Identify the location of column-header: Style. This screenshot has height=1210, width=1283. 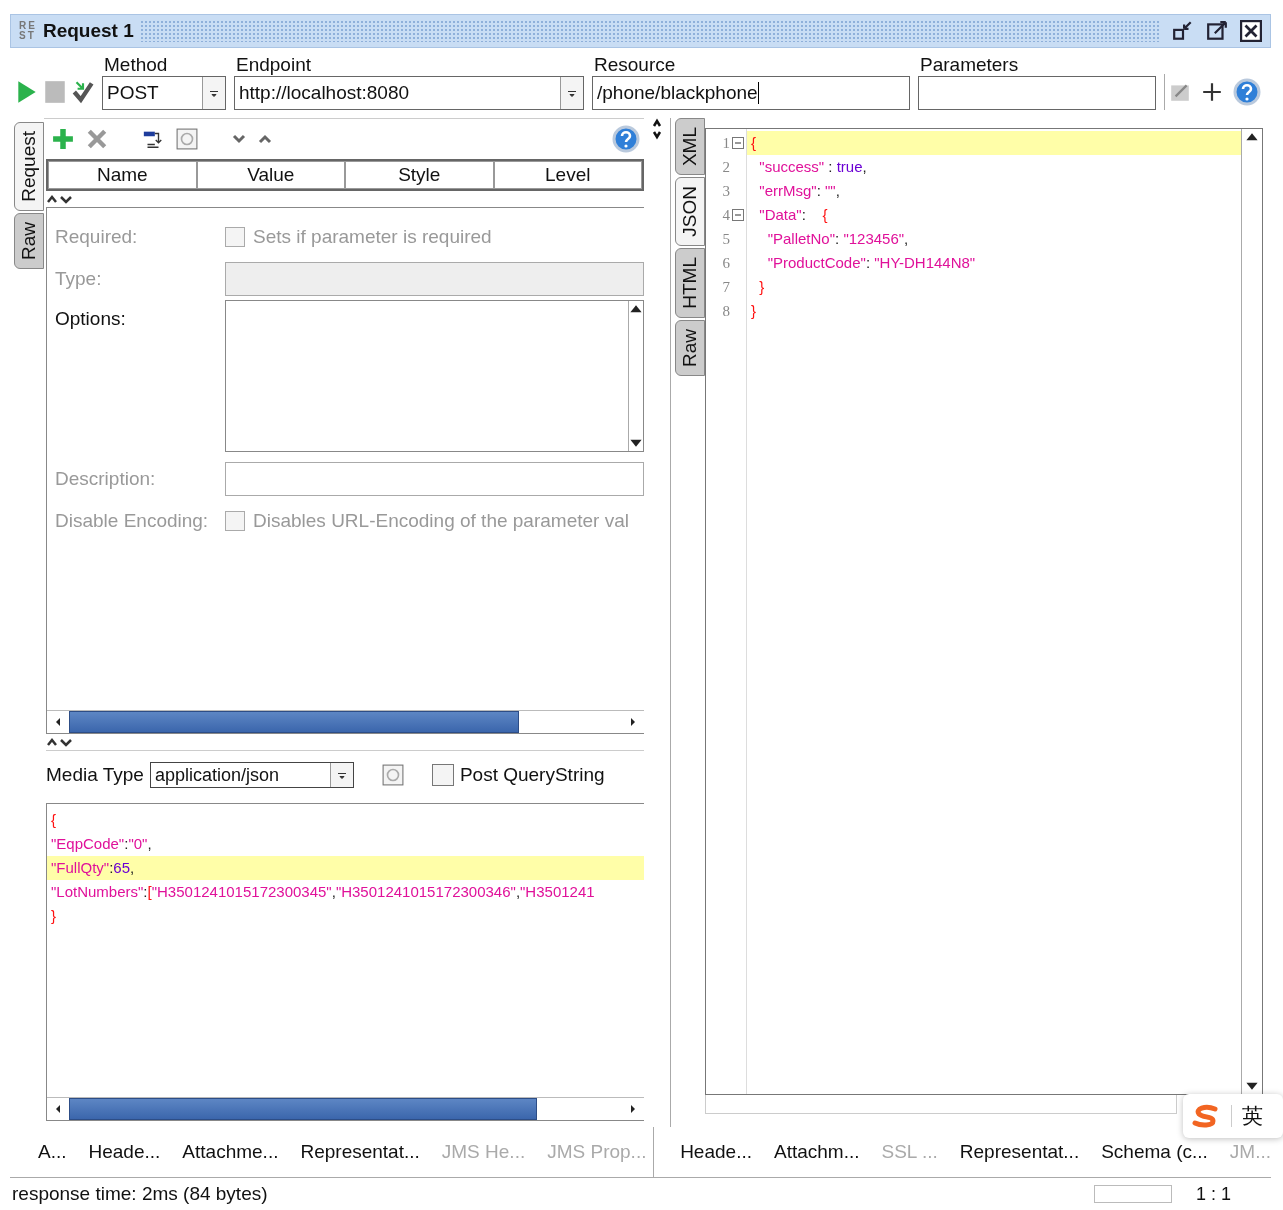
(419, 175).